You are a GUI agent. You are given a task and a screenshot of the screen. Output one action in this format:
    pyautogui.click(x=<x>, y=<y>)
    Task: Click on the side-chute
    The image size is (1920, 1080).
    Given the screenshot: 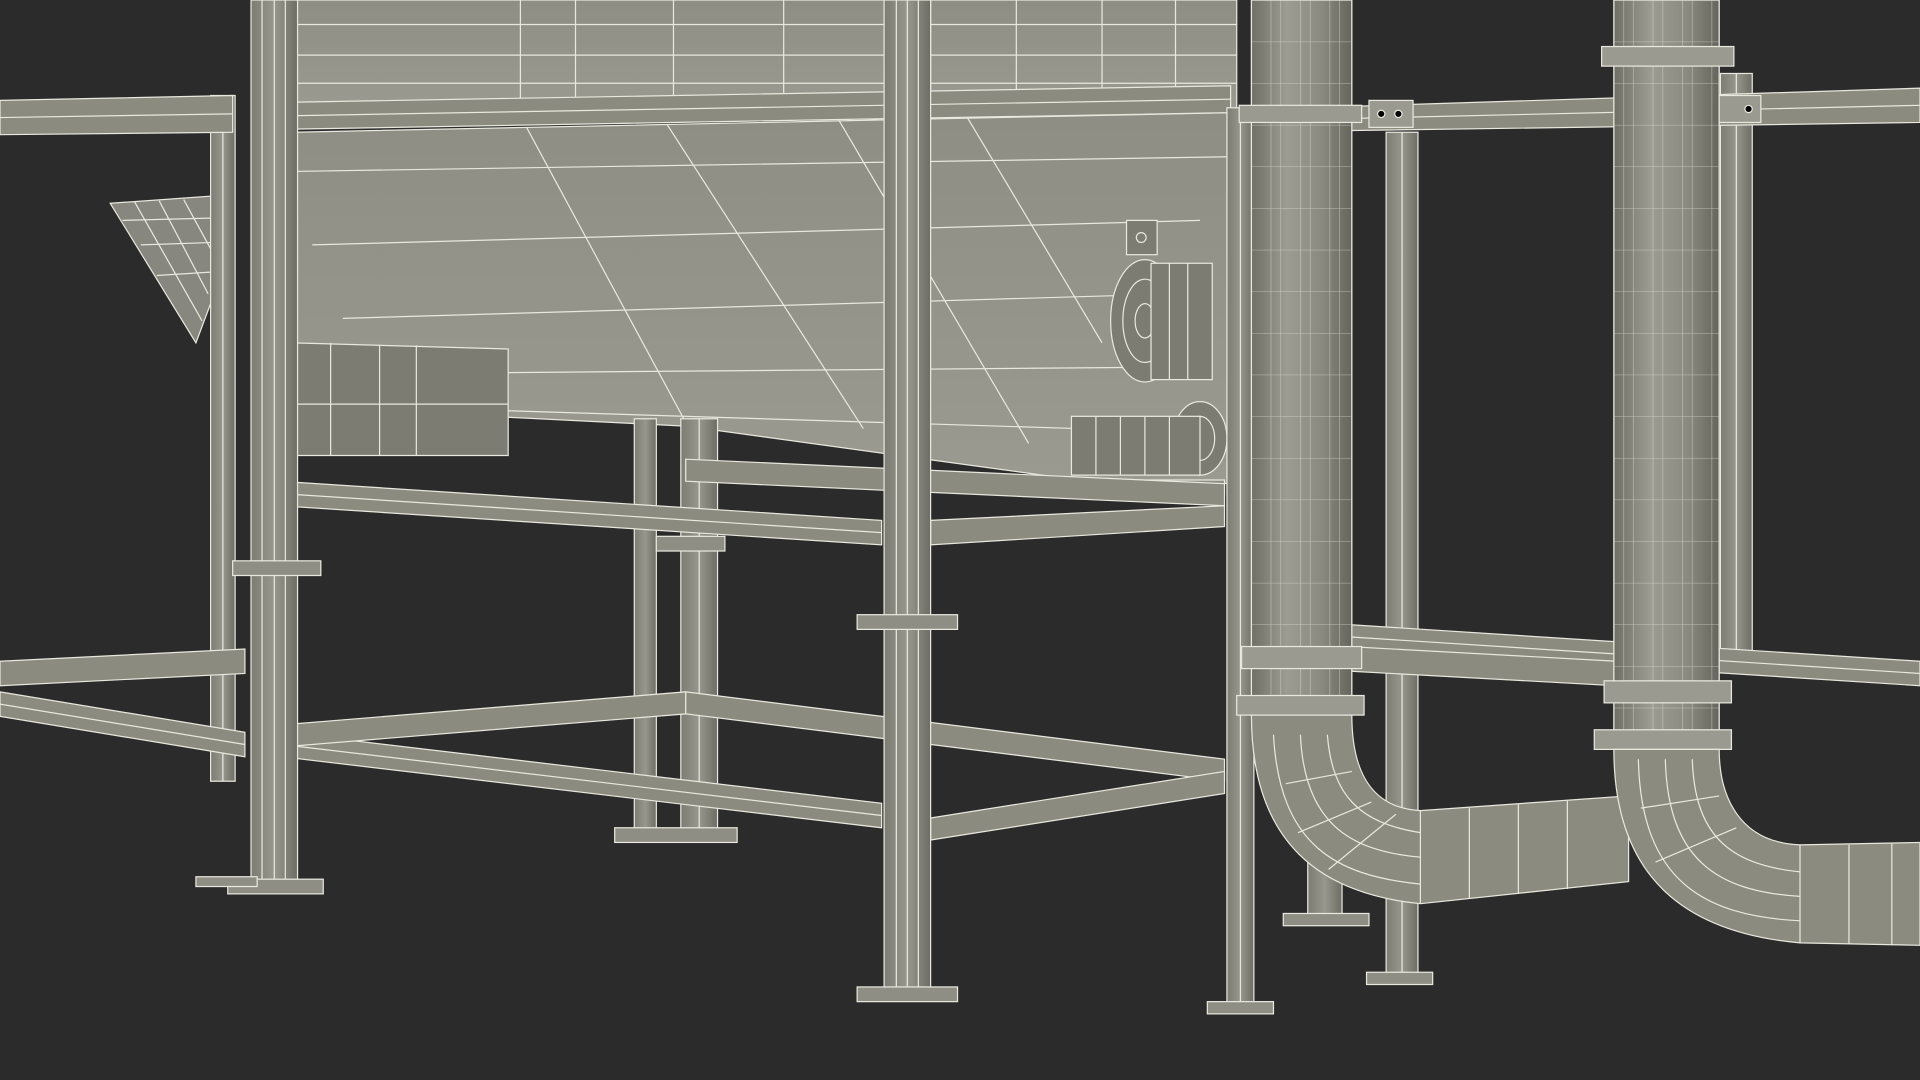 What is the action you would take?
    pyautogui.click(x=162, y=270)
    